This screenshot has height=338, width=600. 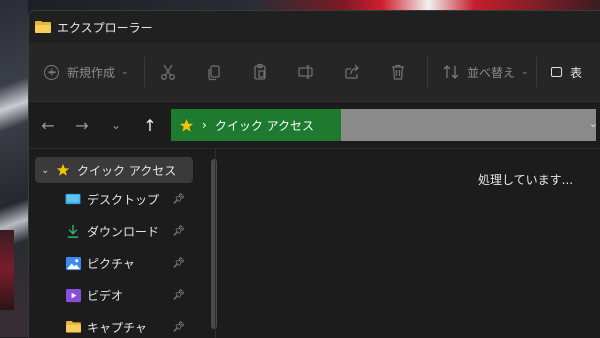 I want to click on sidebar-item-pictures: ピクチャ 📌︎, so click(x=118, y=263).